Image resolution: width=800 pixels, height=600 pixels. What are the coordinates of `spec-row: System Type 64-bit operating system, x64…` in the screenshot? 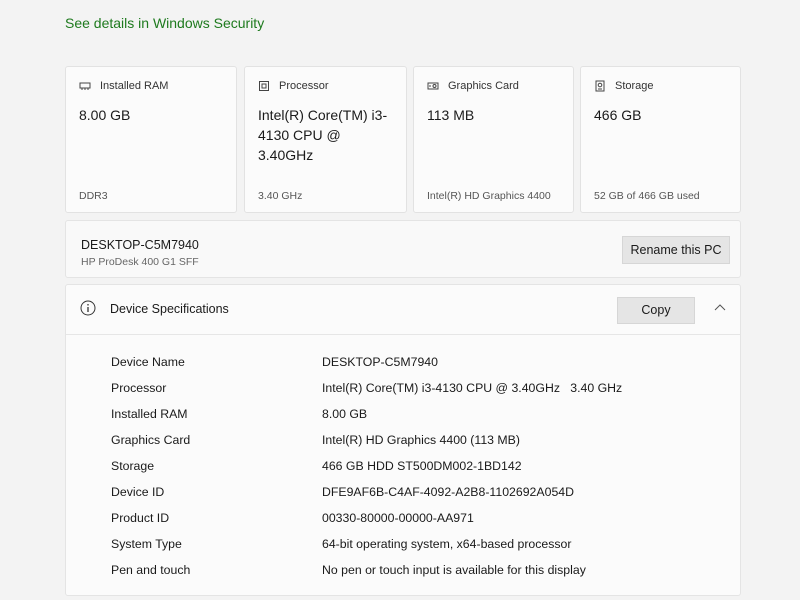 It's located at (403, 550).